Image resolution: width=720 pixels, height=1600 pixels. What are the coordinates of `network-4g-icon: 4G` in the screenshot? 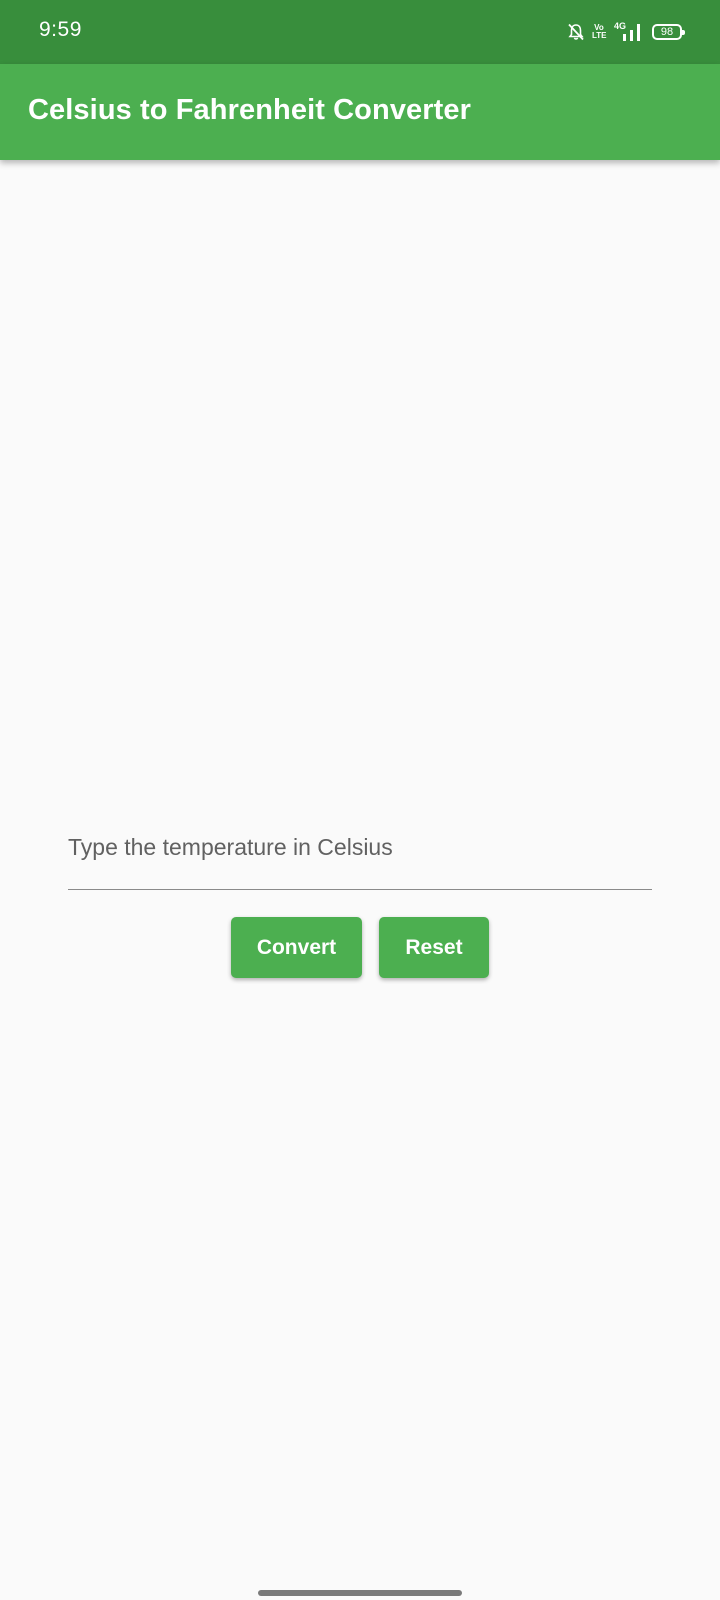 It's located at (629, 32).